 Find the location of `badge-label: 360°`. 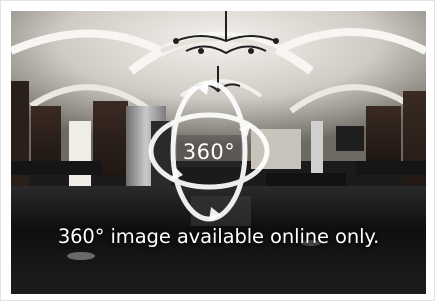

badge-label: 360° is located at coordinates (209, 152).